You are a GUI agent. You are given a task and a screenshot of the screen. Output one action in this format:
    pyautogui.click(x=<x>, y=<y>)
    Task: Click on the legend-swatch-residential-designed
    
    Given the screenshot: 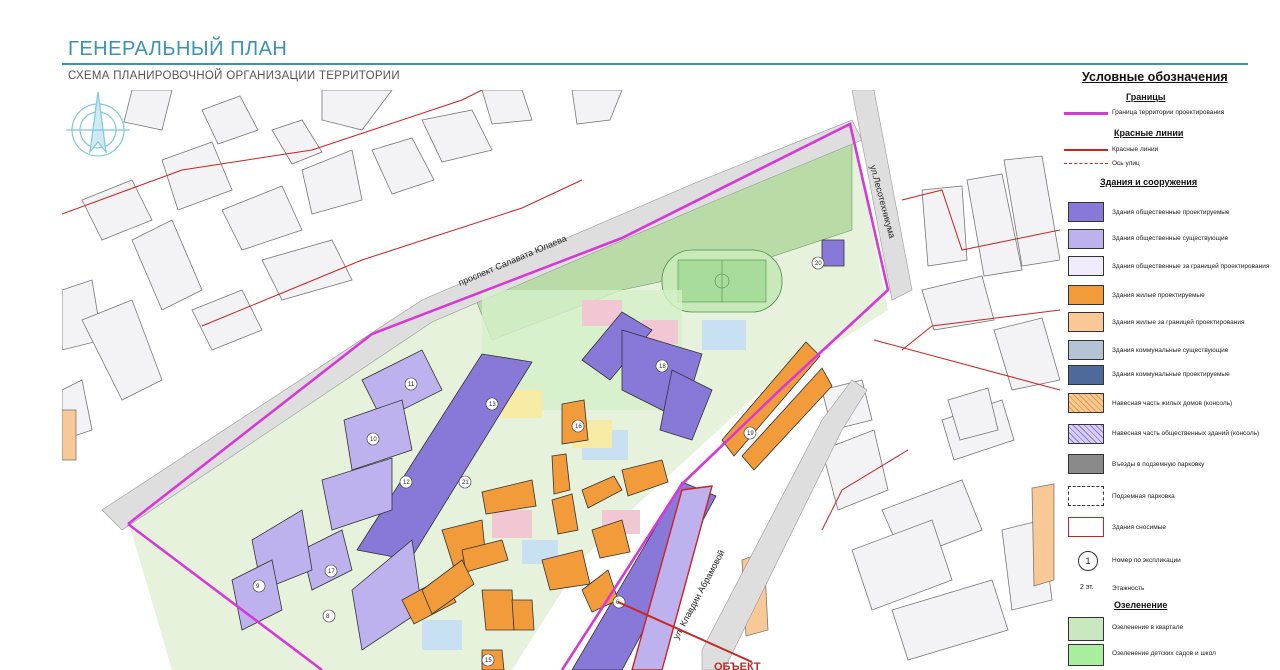 What is the action you would take?
    pyautogui.click(x=1086, y=295)
    